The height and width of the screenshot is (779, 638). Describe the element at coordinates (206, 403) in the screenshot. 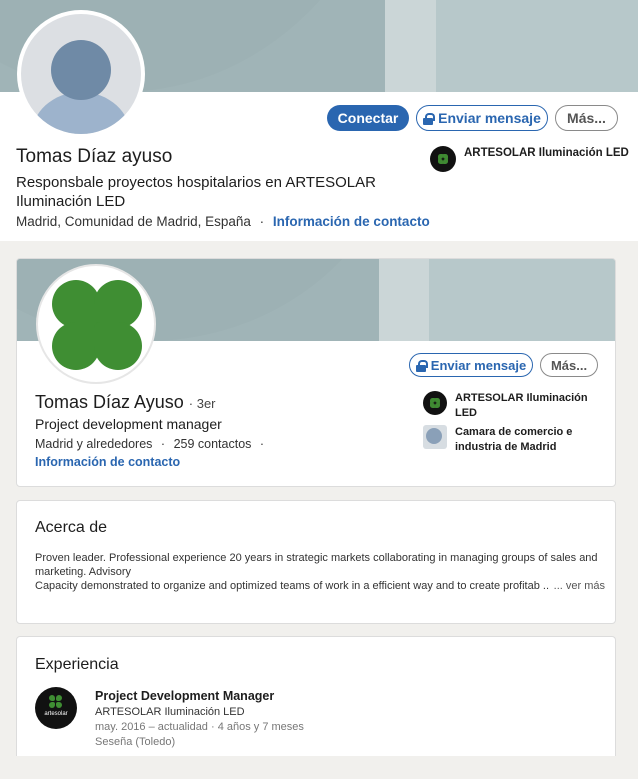

I see `connection-degree: 3er` at that location.